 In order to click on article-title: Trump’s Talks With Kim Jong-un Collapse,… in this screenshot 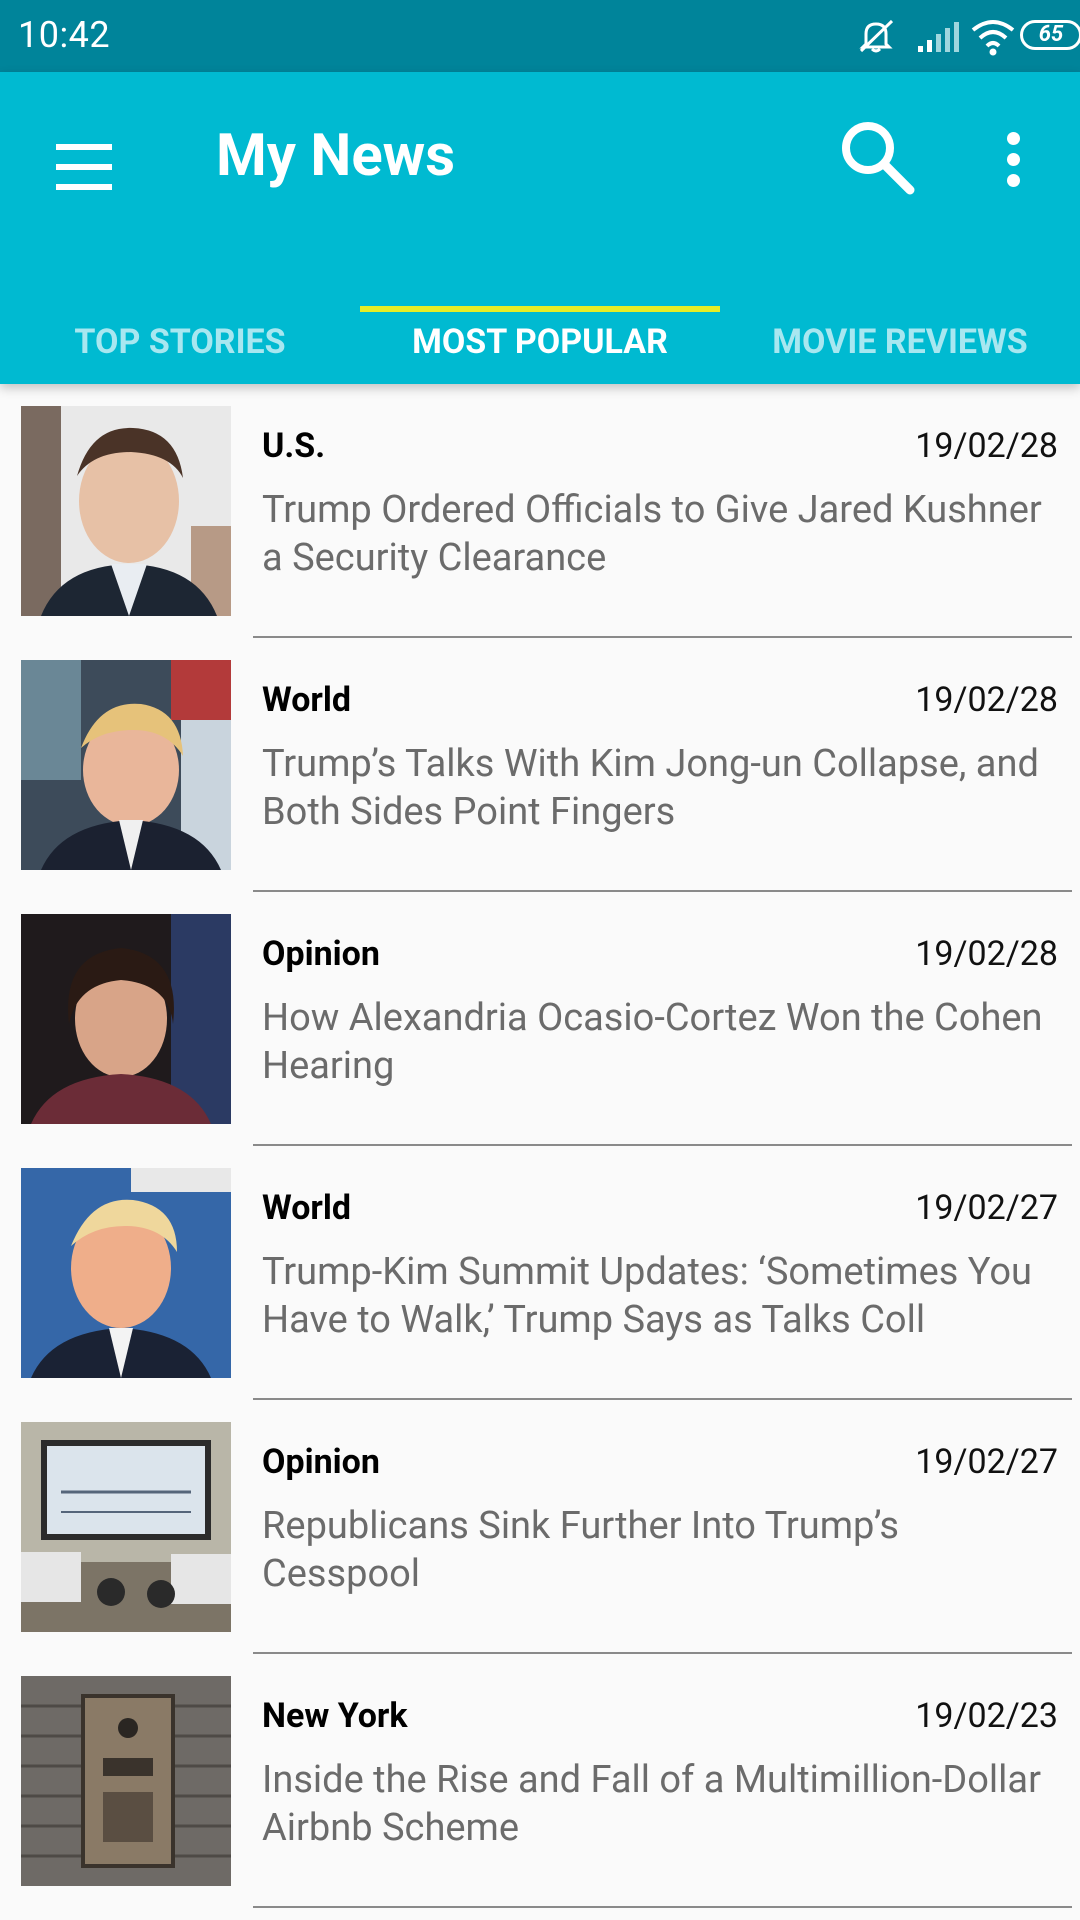, I will do `click(650, 788)`.